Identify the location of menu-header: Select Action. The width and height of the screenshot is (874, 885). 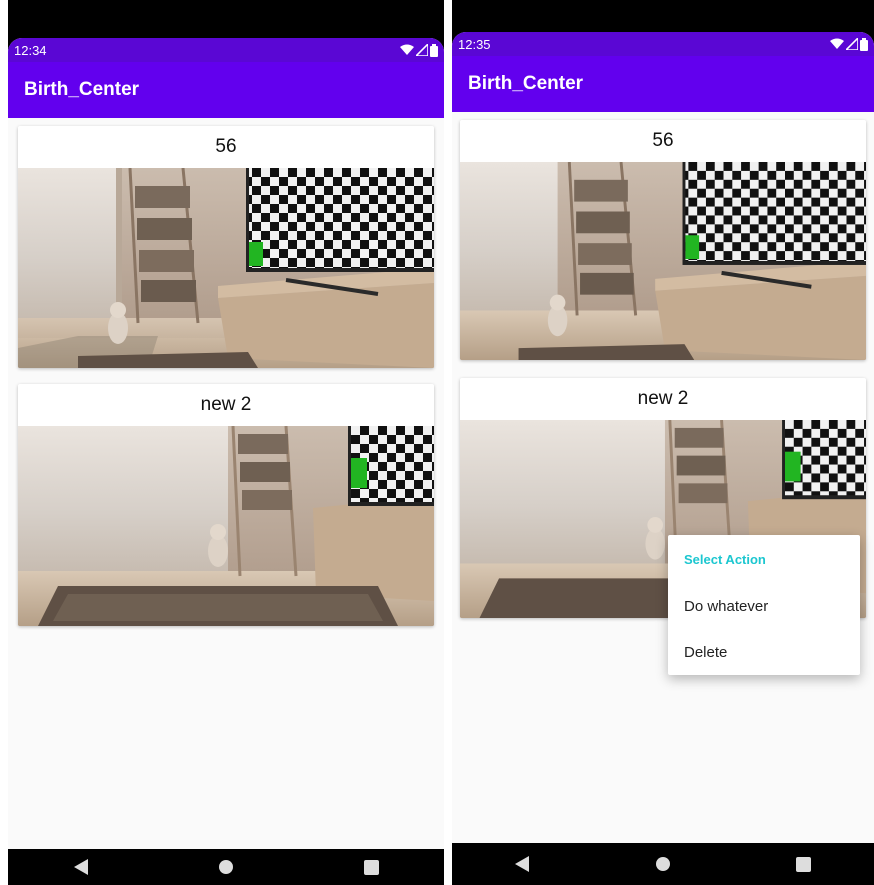
(725, 559).